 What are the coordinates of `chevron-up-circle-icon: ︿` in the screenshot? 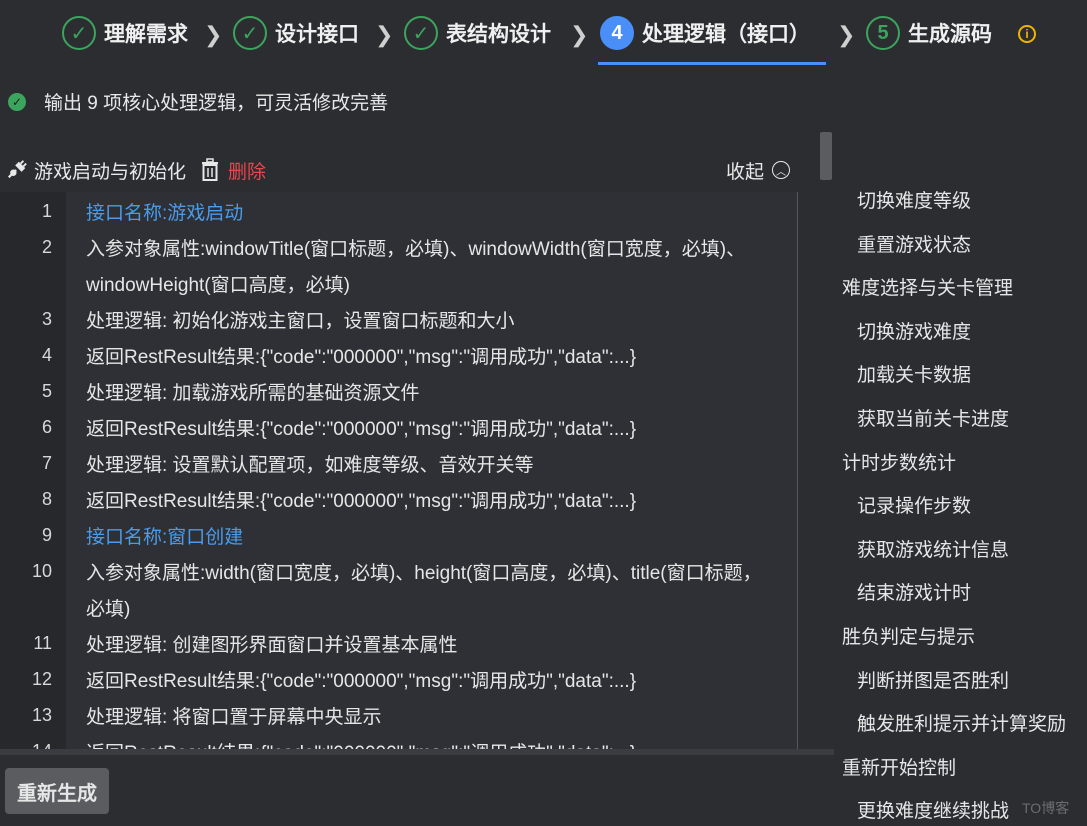 It's located at (781, 170).